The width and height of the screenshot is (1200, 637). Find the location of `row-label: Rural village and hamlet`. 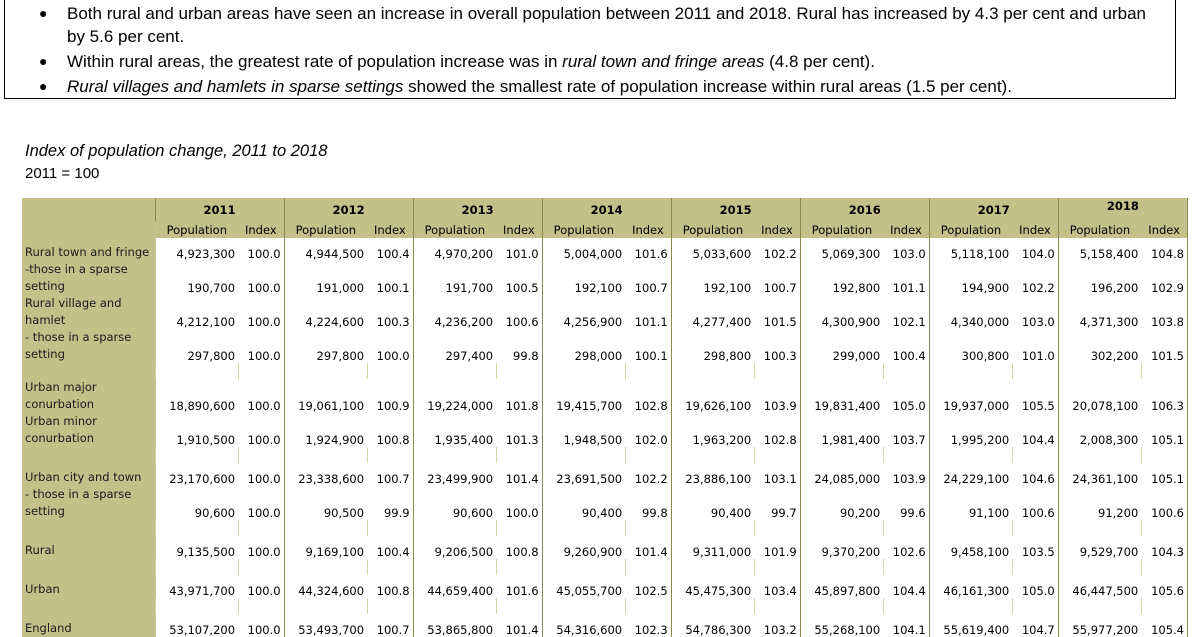

row-label: Rural village and hamlet is located at coordinates (89, 312).